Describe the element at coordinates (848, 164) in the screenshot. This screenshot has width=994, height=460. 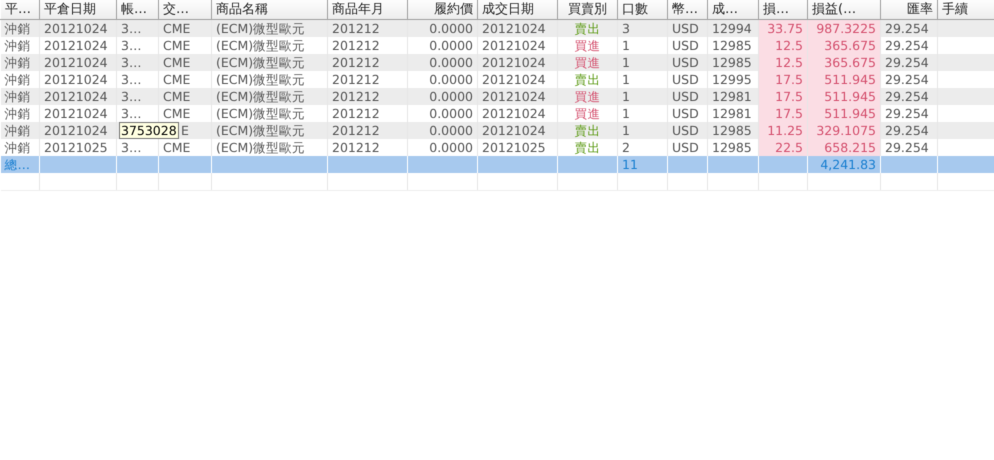
I see `total-cell: 4,241.83` at that location.